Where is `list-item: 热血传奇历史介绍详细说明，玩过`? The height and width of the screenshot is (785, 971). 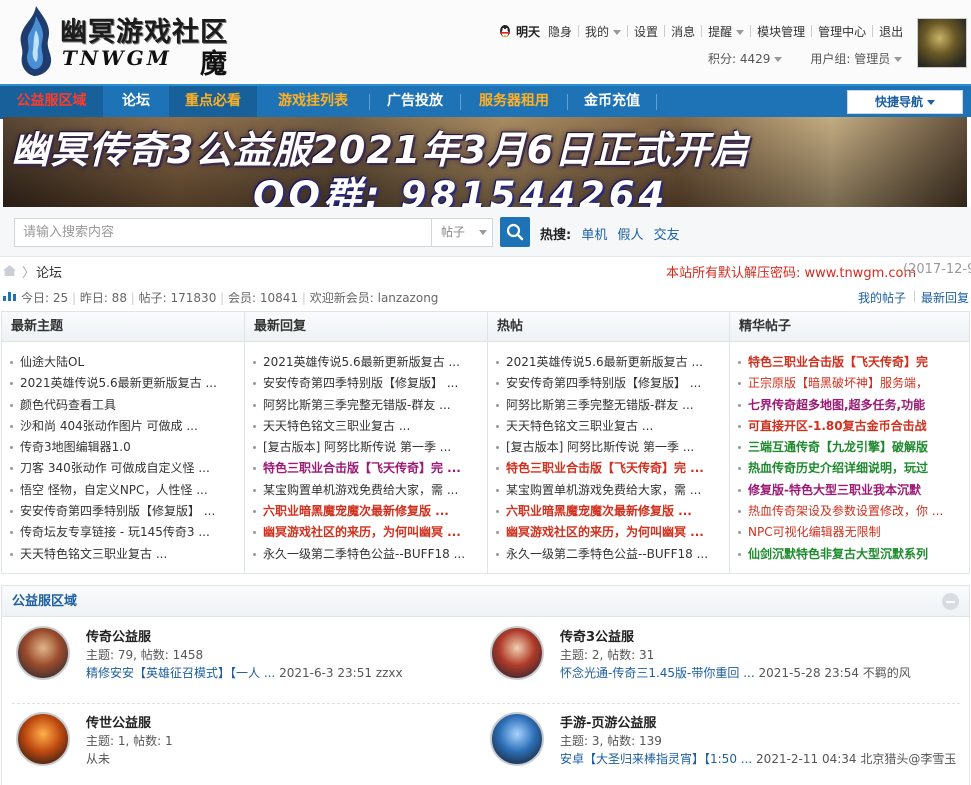
list-item: 热血传奇历史介绍详细说明，玩过 is located at coordinates (852, 468).